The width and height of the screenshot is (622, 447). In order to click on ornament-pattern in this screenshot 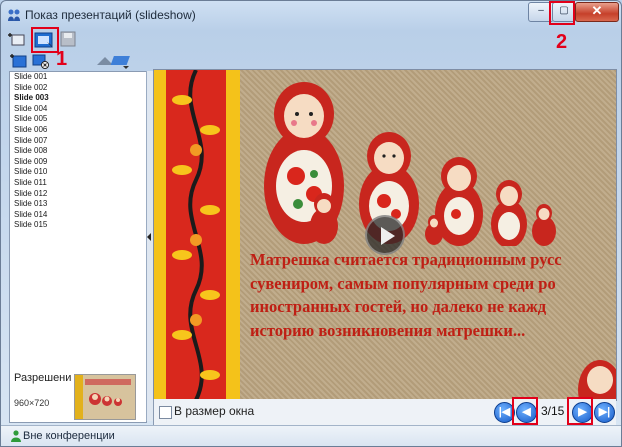, I will do `click(196, 235)`.